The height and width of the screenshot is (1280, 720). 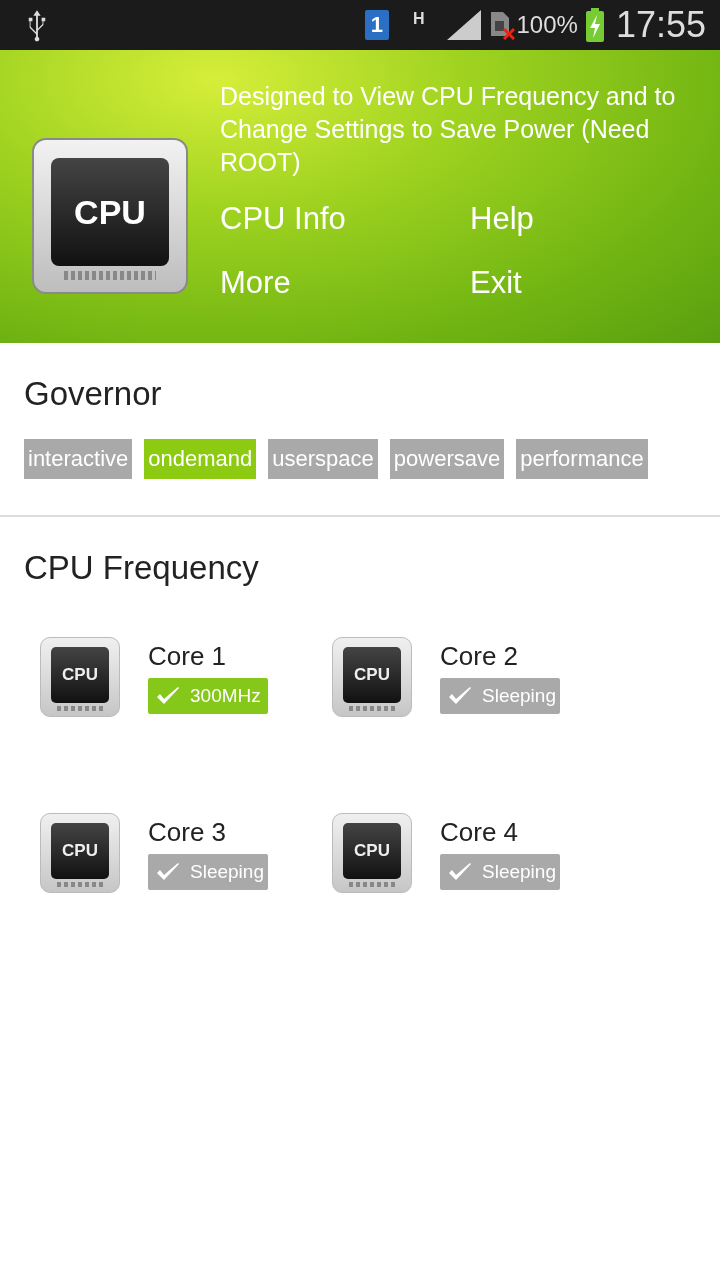 I want to click on battery-level: 100%, so click(x=547, y=25).